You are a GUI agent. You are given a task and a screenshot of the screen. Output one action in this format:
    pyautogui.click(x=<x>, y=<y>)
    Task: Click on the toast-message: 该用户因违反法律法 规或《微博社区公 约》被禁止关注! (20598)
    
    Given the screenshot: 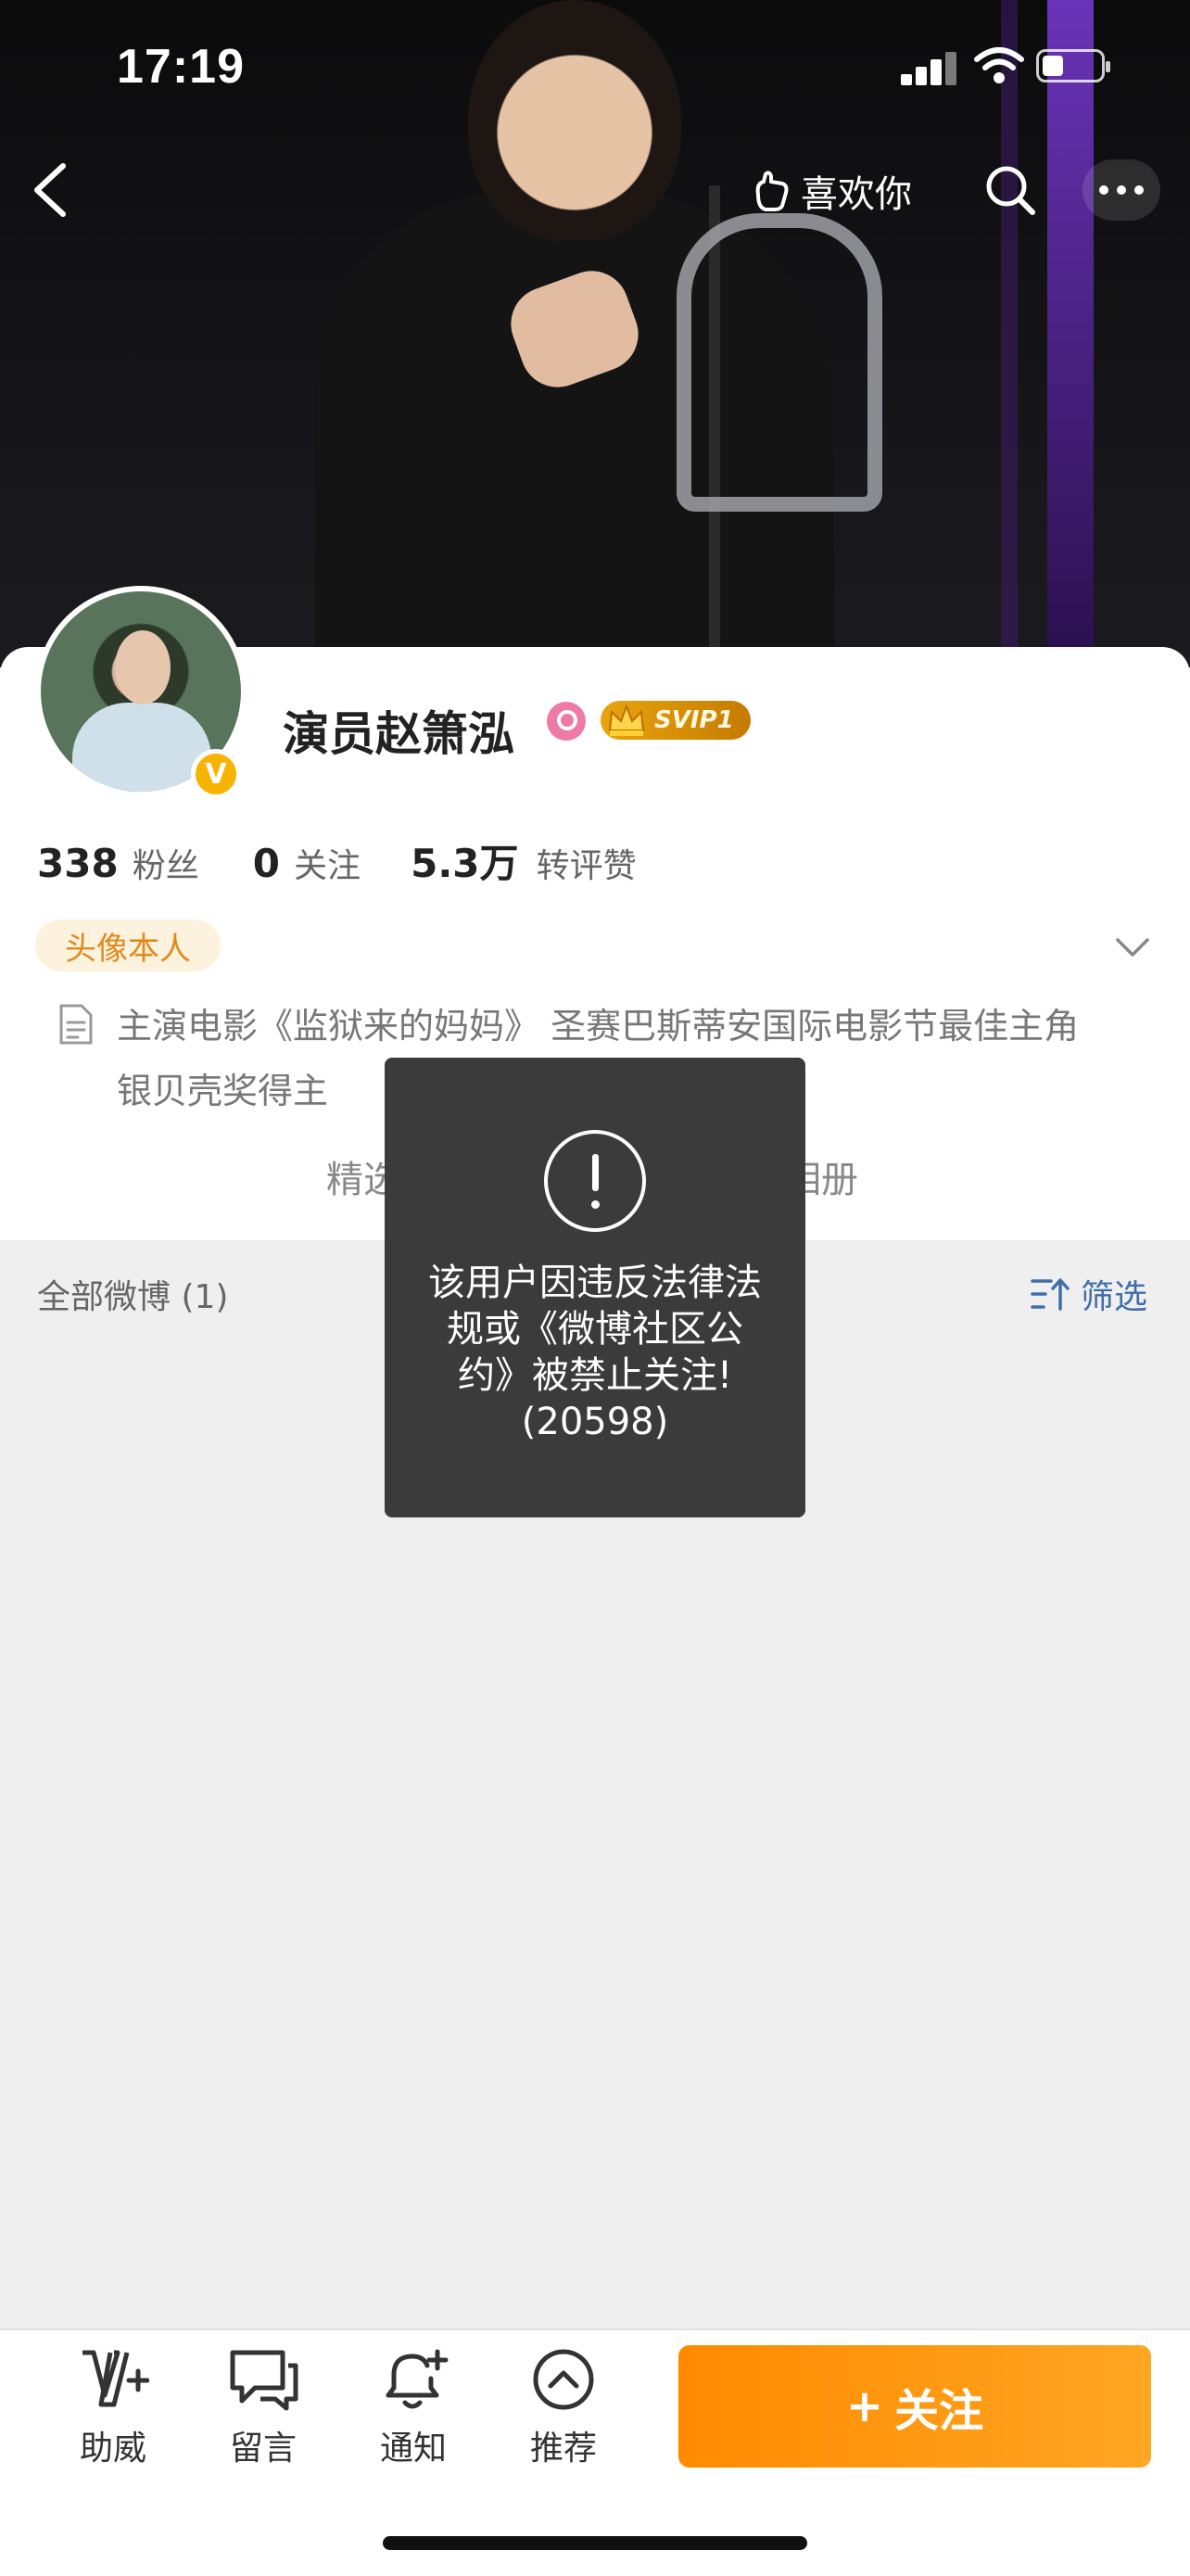 What is the action you would take?
    pyautogui.click(x=595, y=1352)
    